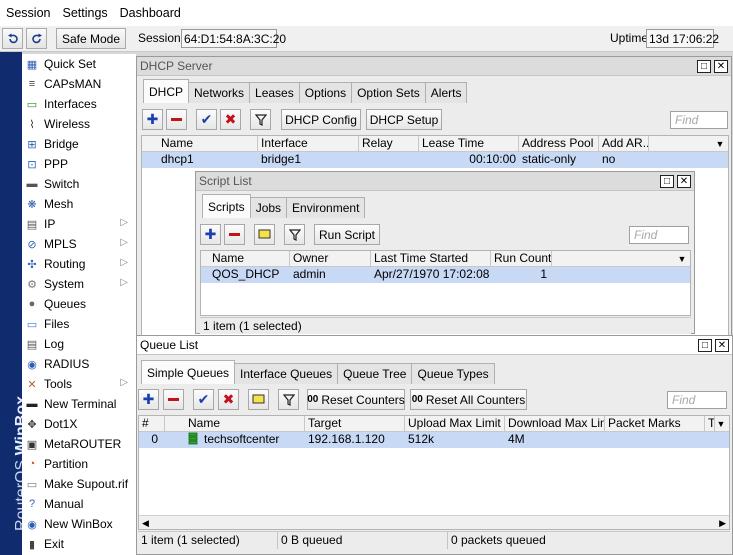 This screenshot has width=733, height=555. Describe the element at coordinates (145, 523) in the screenshot. I see `scroll-left-icon: ◀` at that location.